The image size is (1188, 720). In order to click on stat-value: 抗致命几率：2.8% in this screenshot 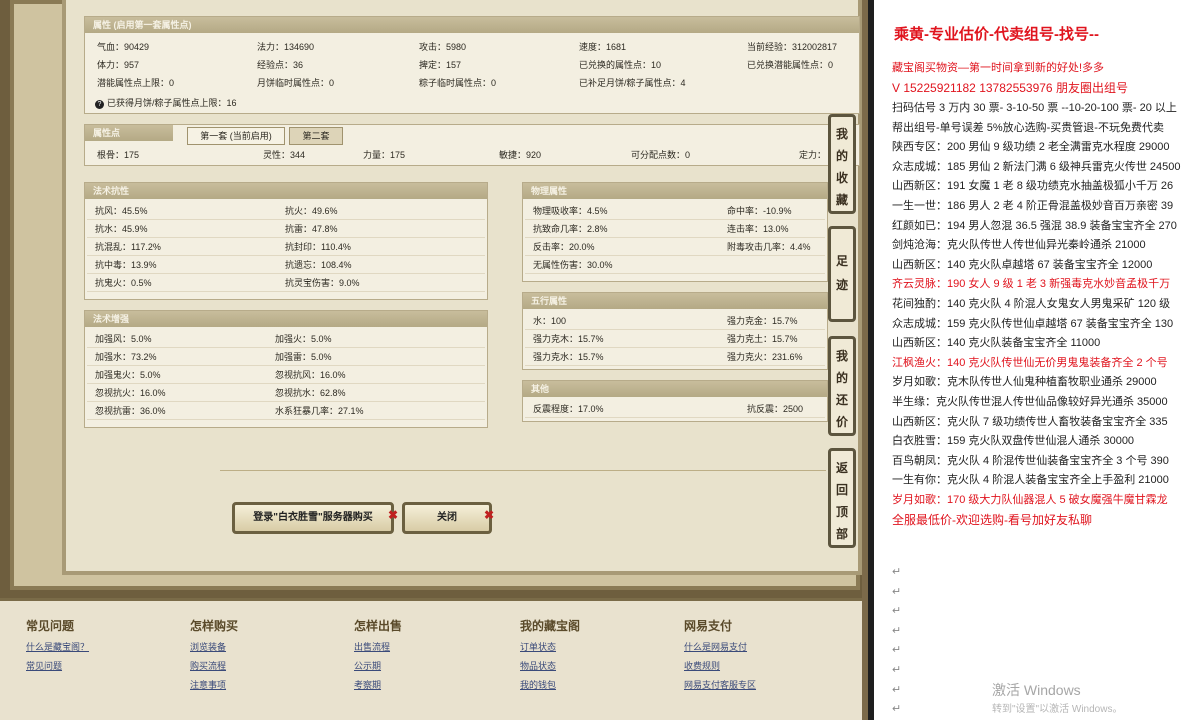, I will do `click(570, 229)`.